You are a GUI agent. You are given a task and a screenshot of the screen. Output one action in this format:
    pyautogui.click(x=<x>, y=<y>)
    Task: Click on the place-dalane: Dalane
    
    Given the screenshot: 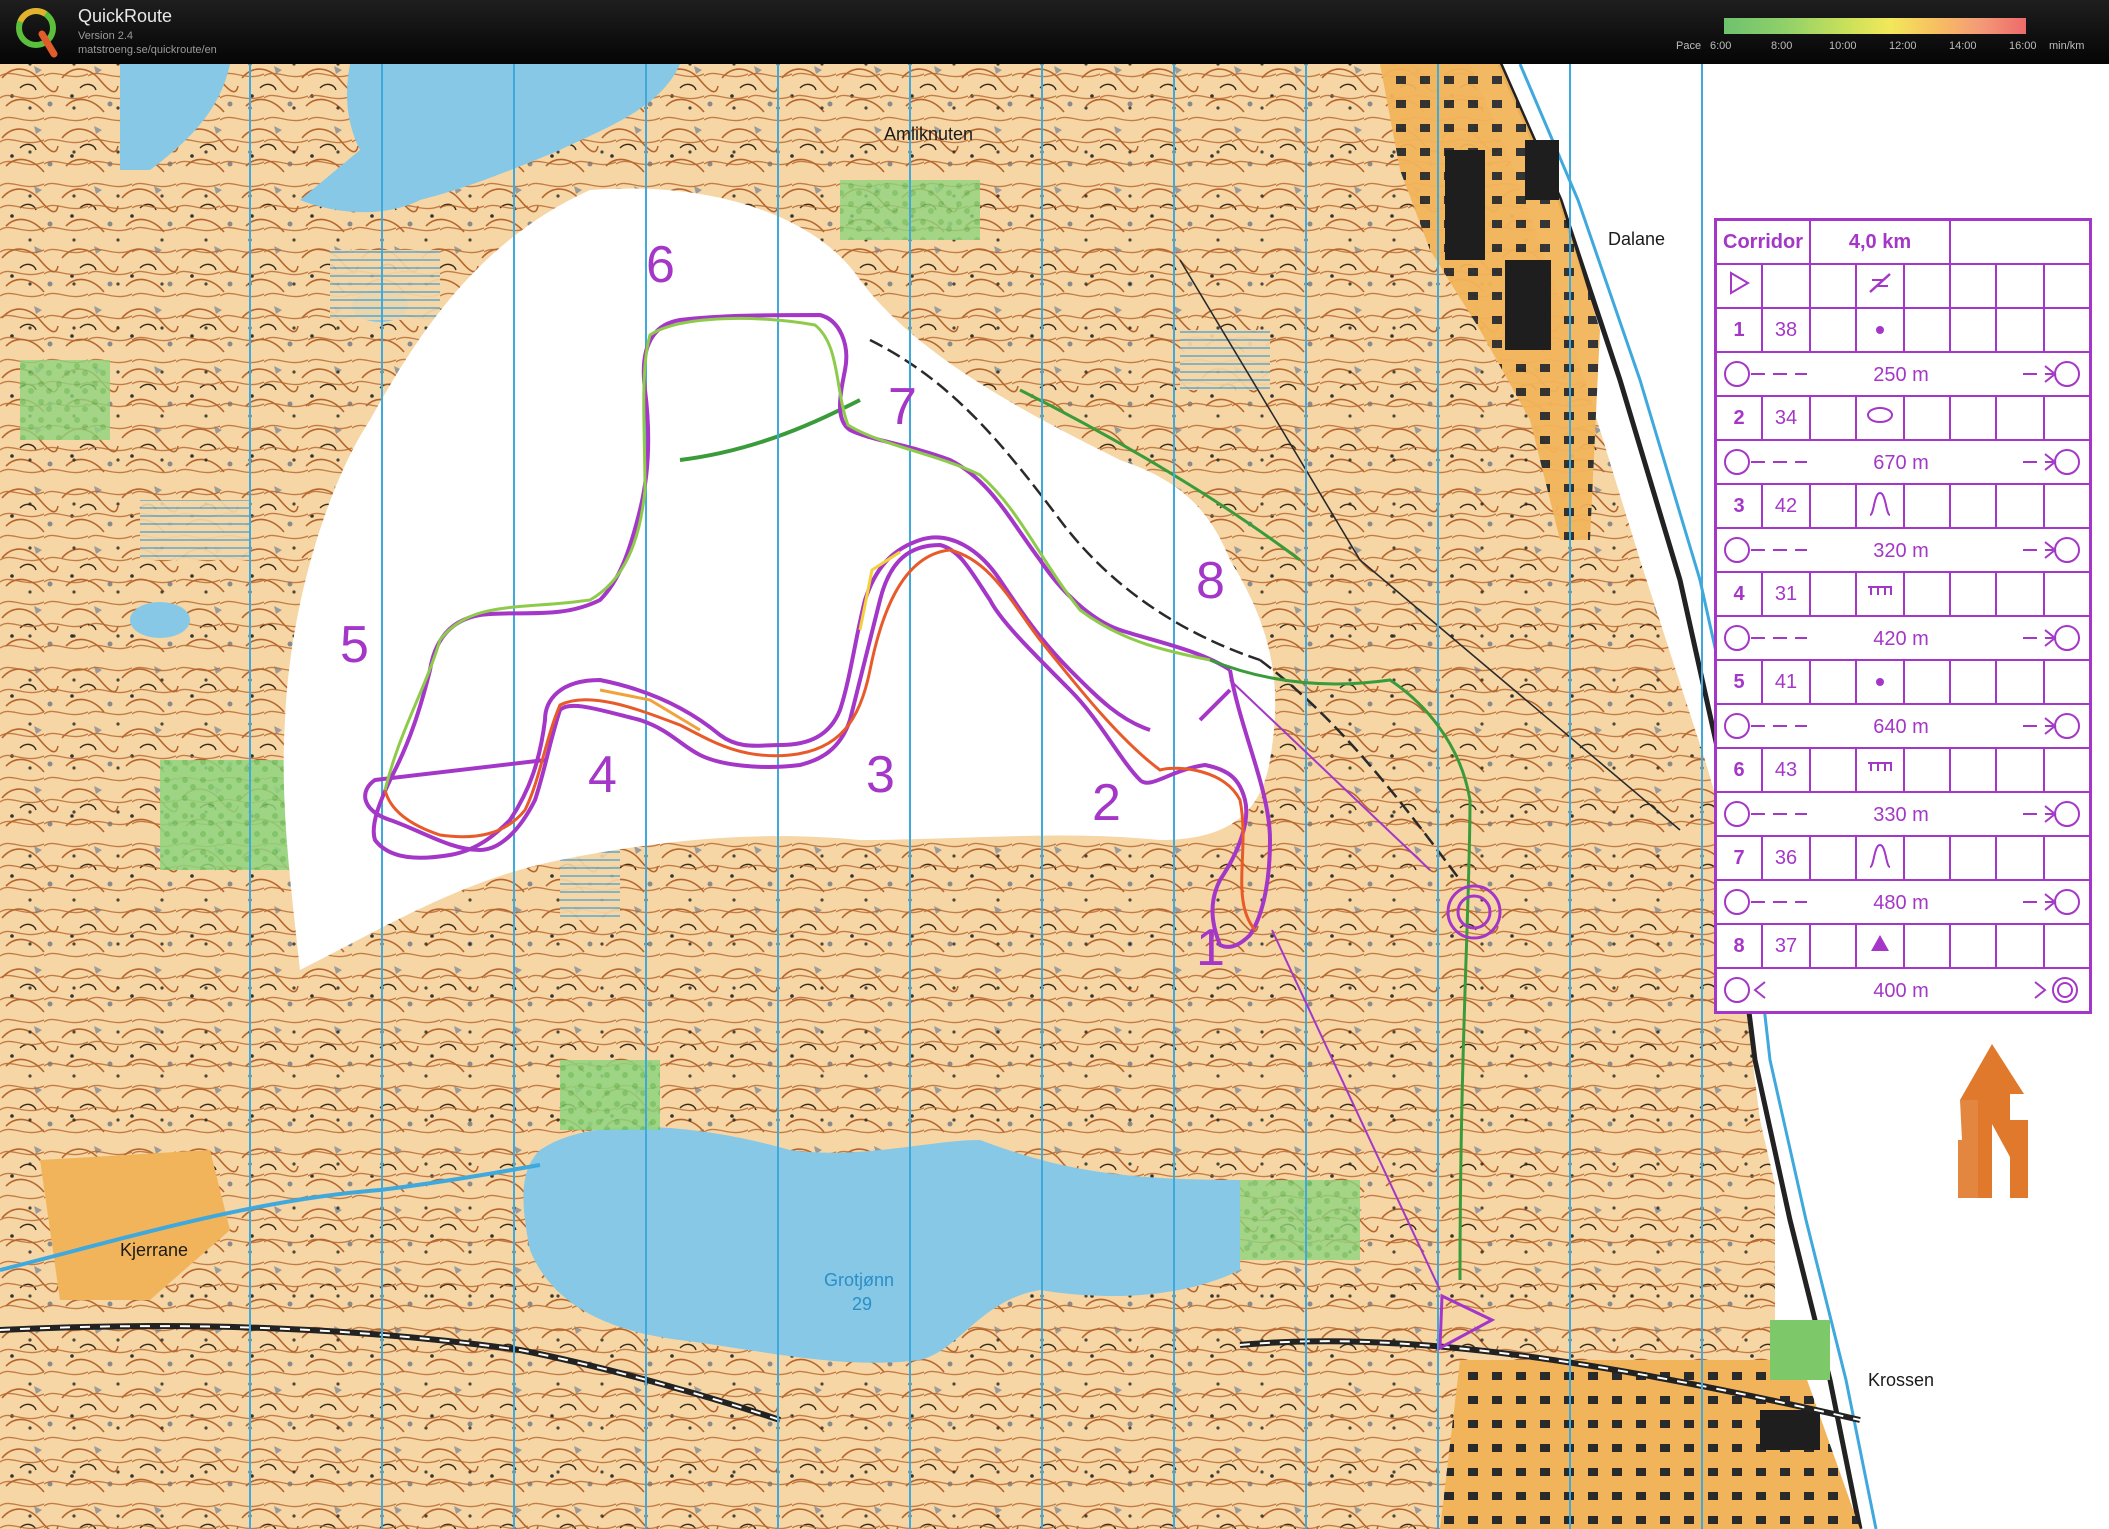 What is the action you would take?
    pyautogui.click(x=1636, y=239)
    